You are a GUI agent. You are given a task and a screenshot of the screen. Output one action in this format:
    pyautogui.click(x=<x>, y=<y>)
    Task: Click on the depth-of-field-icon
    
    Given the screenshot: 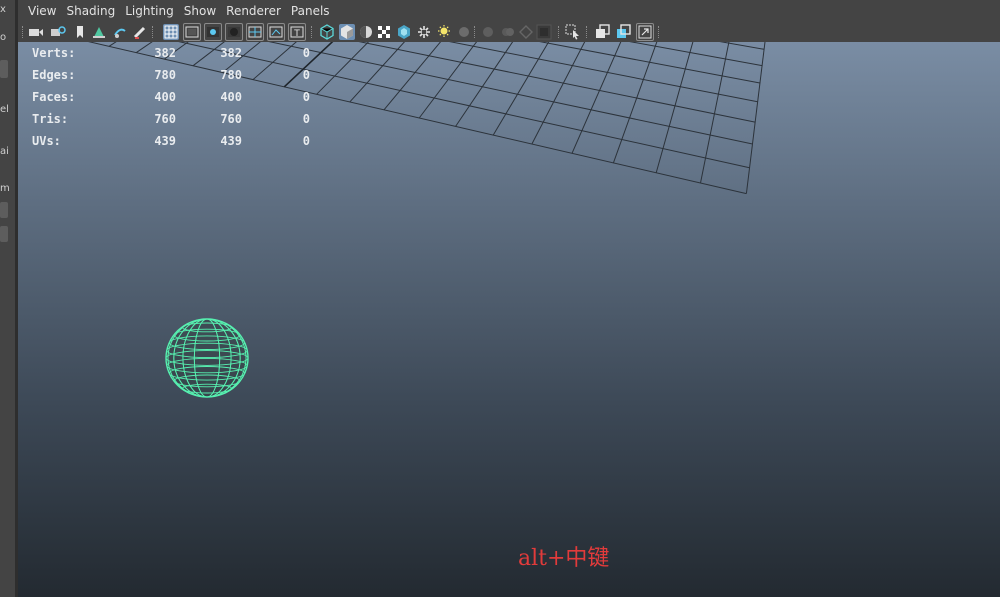 What is the action you would take?
    pyautogui.click(x=526, y=32)
    